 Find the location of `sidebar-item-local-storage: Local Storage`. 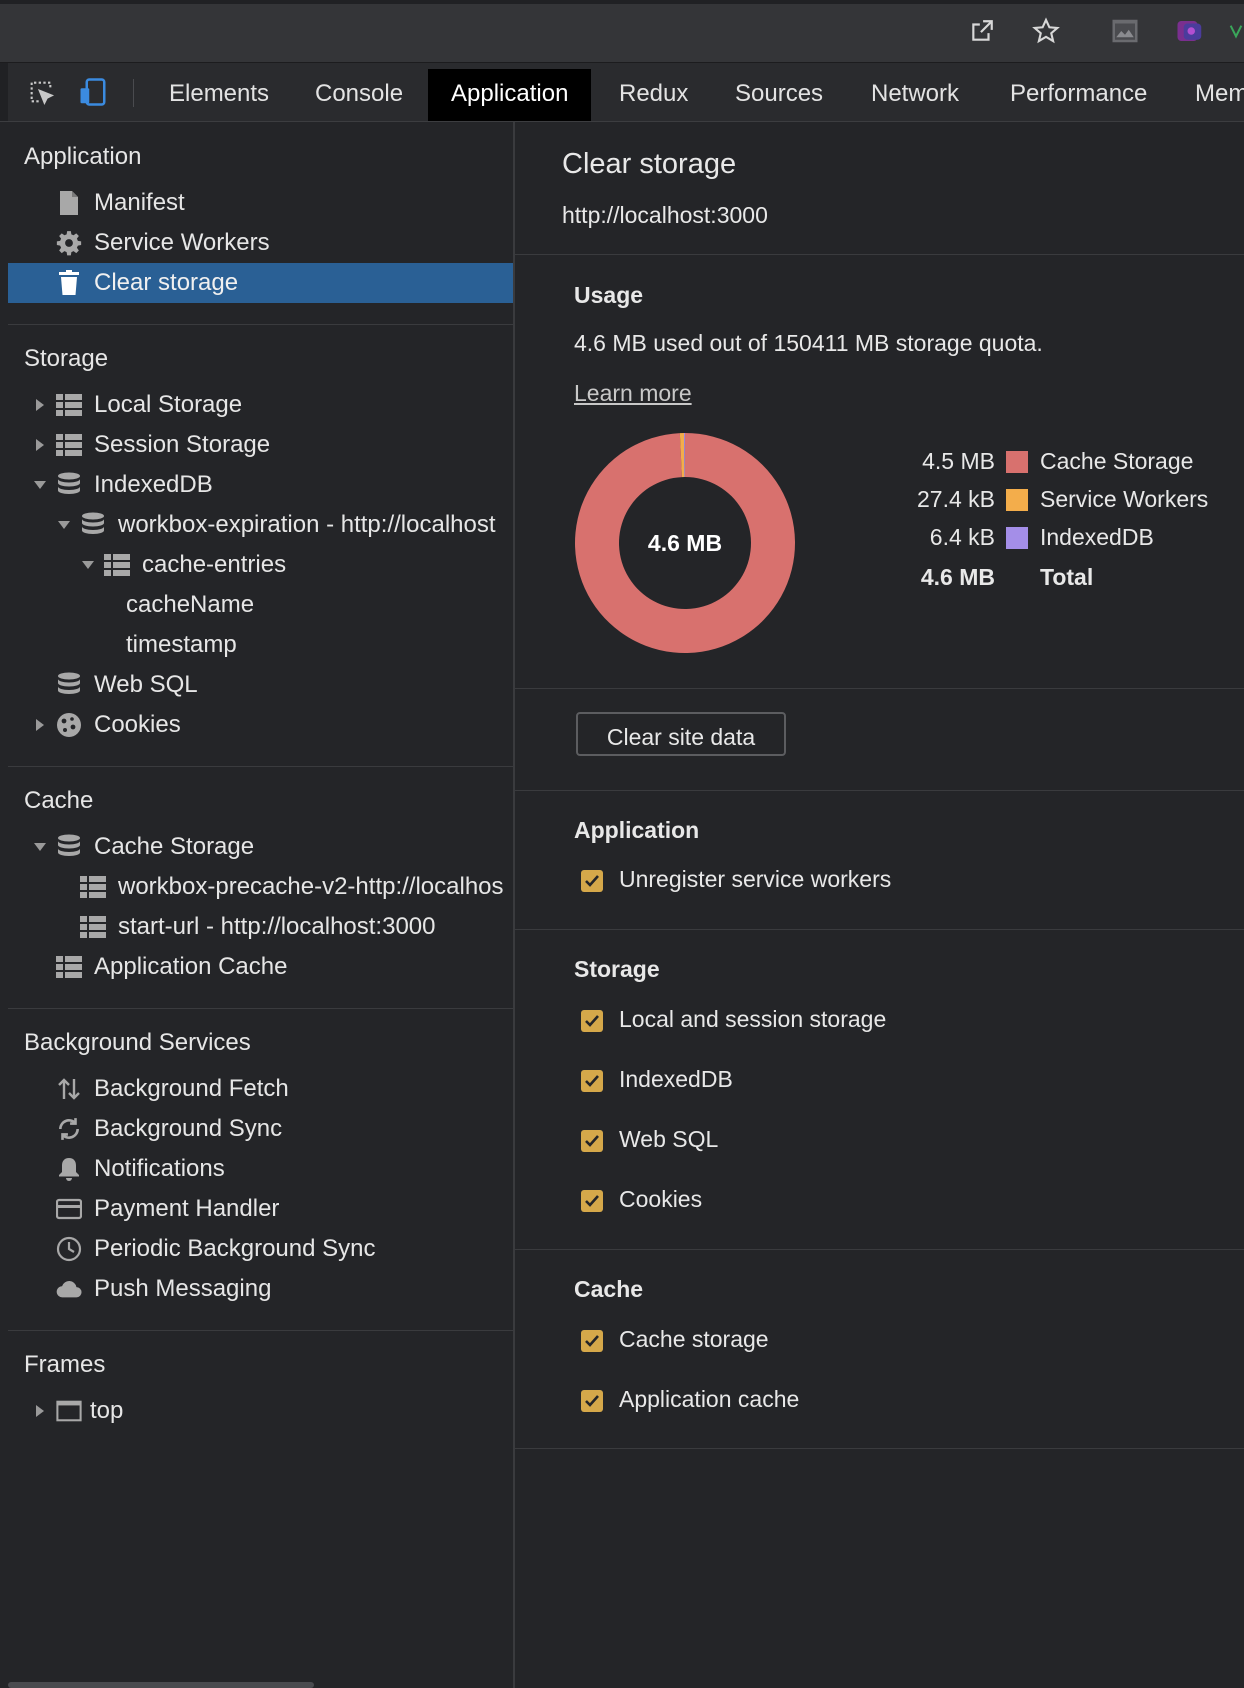

sidebar-item-local-storage: Local Storage is located at coordinates (260, 405).